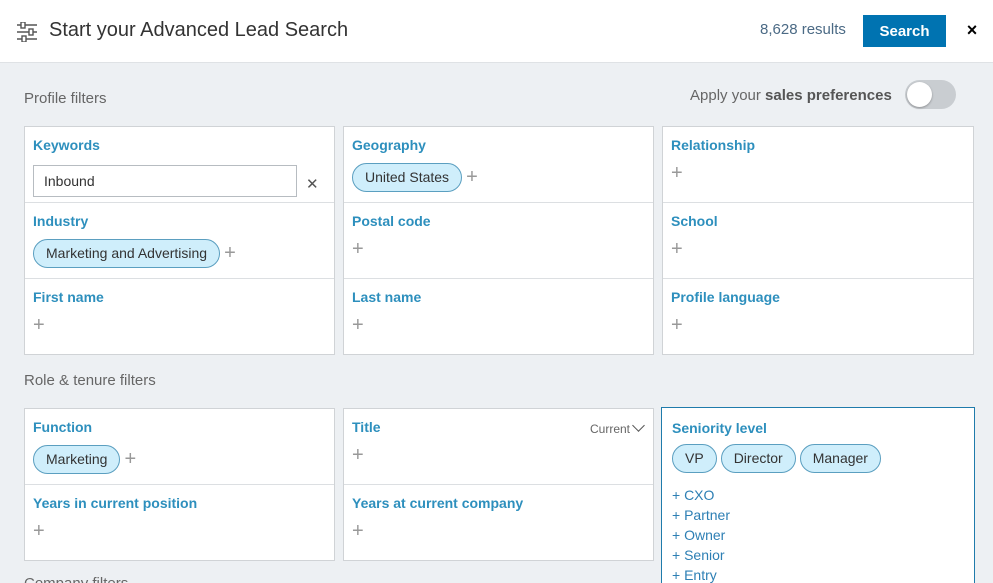 The image size is (993, 583). What do you see at coordinates (165, 181) in the screenshot?
I see `keywords-input` at bounding box center [165, 181].